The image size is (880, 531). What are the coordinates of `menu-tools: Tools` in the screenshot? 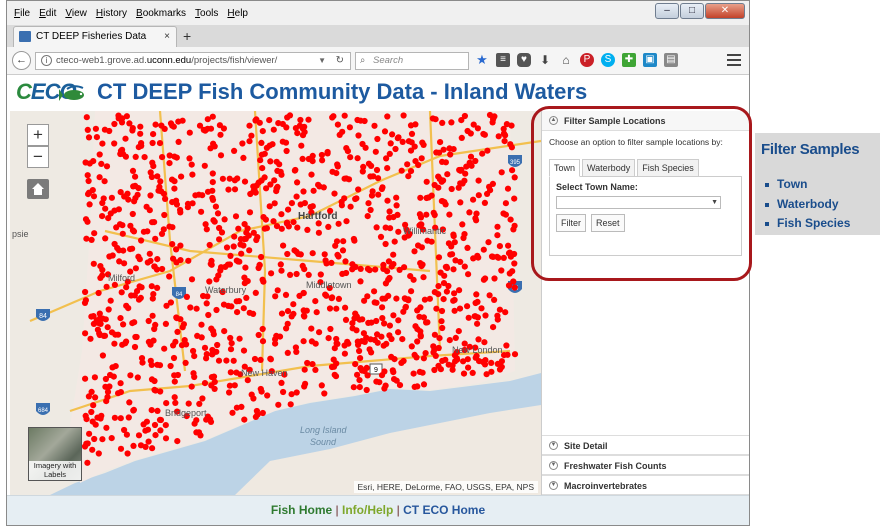 It's located at (206, 14).